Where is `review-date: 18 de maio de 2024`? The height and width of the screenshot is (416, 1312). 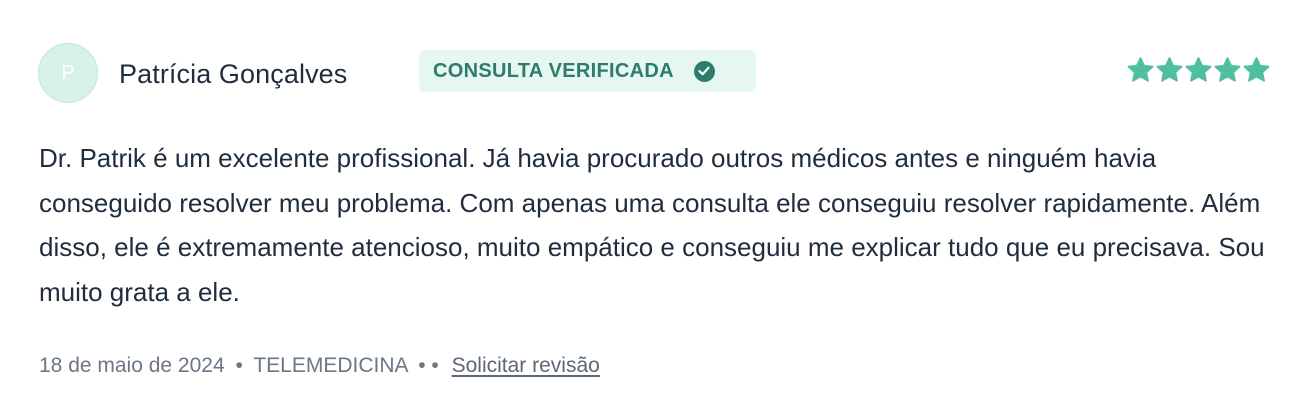 review-date: 18 de maio de 2024 is located at coordinates (132, 365).